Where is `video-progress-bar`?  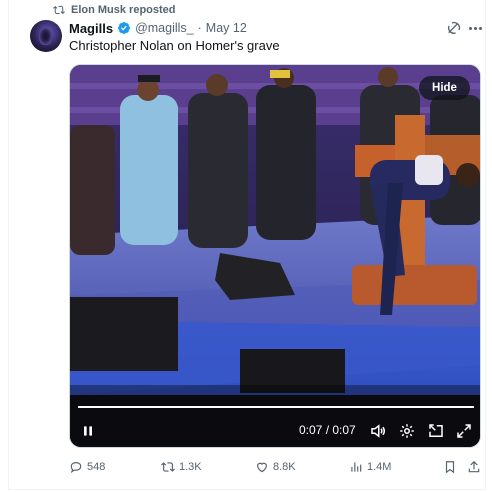 video-progress-bar is located at coordinates (276, 407).